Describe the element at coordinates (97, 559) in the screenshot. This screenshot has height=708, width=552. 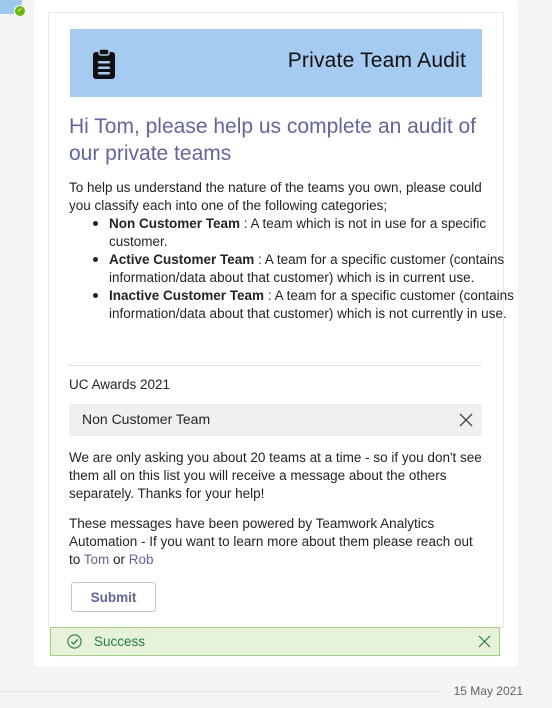
I see `link-tom: Tom` at that location.